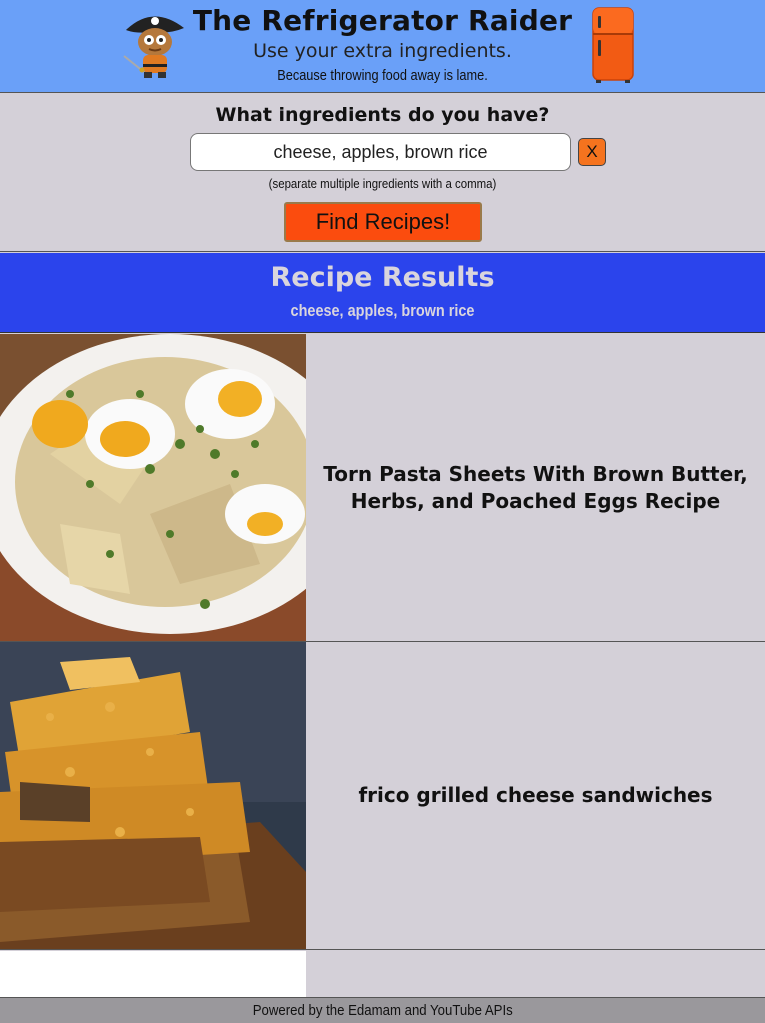  Describe the element at coordinates (153, 974) in the screenshot. I see `recipe-image-placeholder` at that location.